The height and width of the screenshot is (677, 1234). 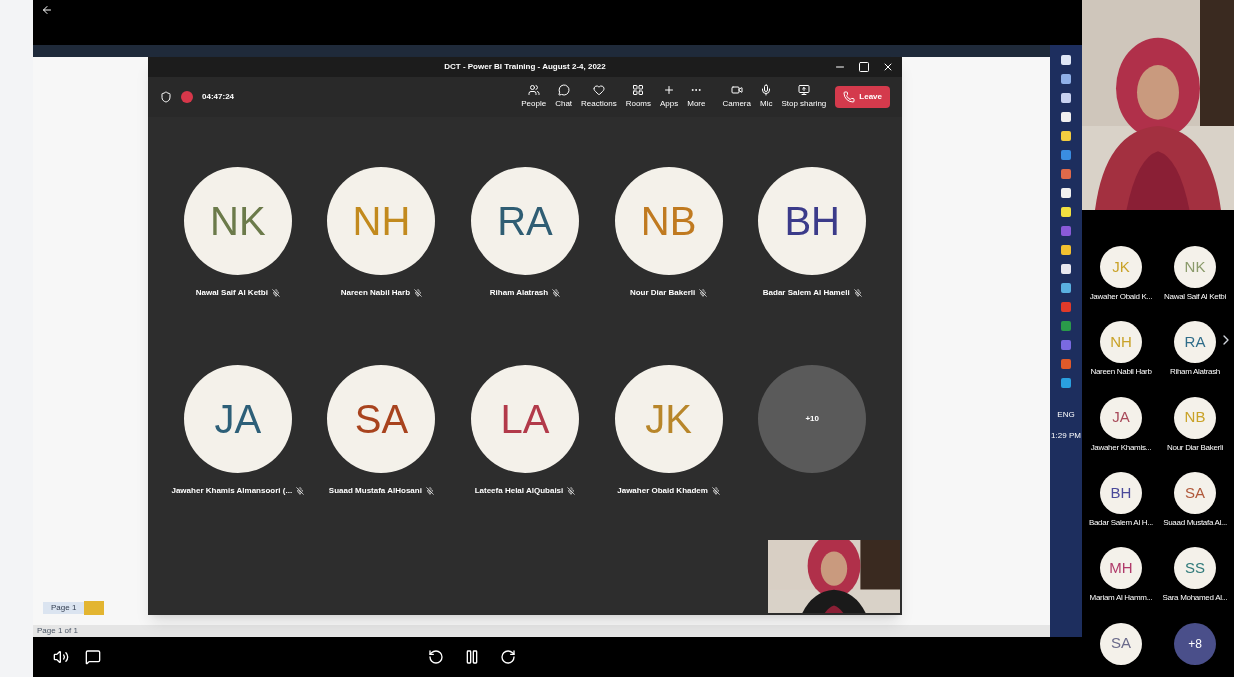 What do you see at coordinates (864, 67) in the screenshot?
I see `maximize-icon` at bounding box center [864, 67].